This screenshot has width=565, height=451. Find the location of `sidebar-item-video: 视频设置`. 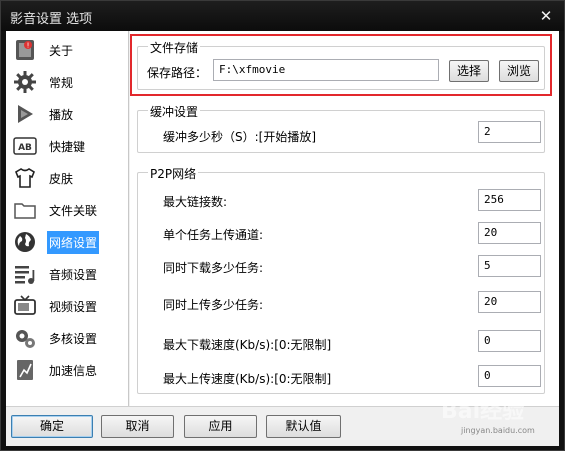

sidebar-item-video: 视频设置 is located at coordinates (68, 306).